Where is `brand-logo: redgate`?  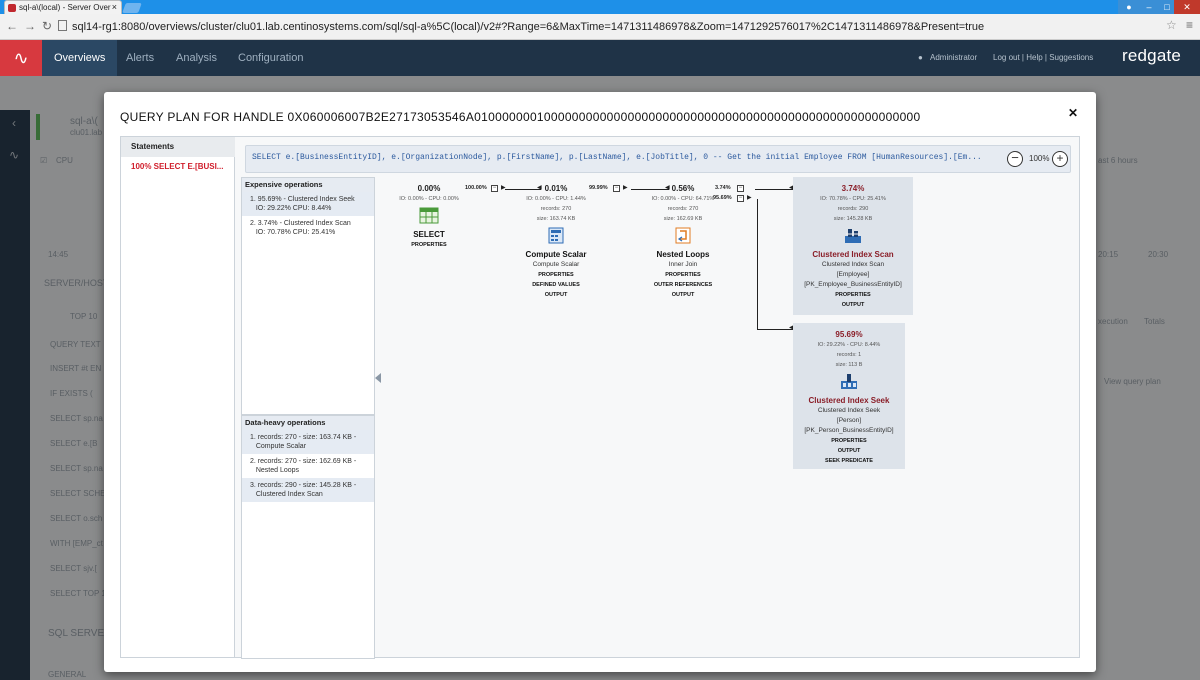 brand-logo: redgate is located at coordinates (1152, 55).